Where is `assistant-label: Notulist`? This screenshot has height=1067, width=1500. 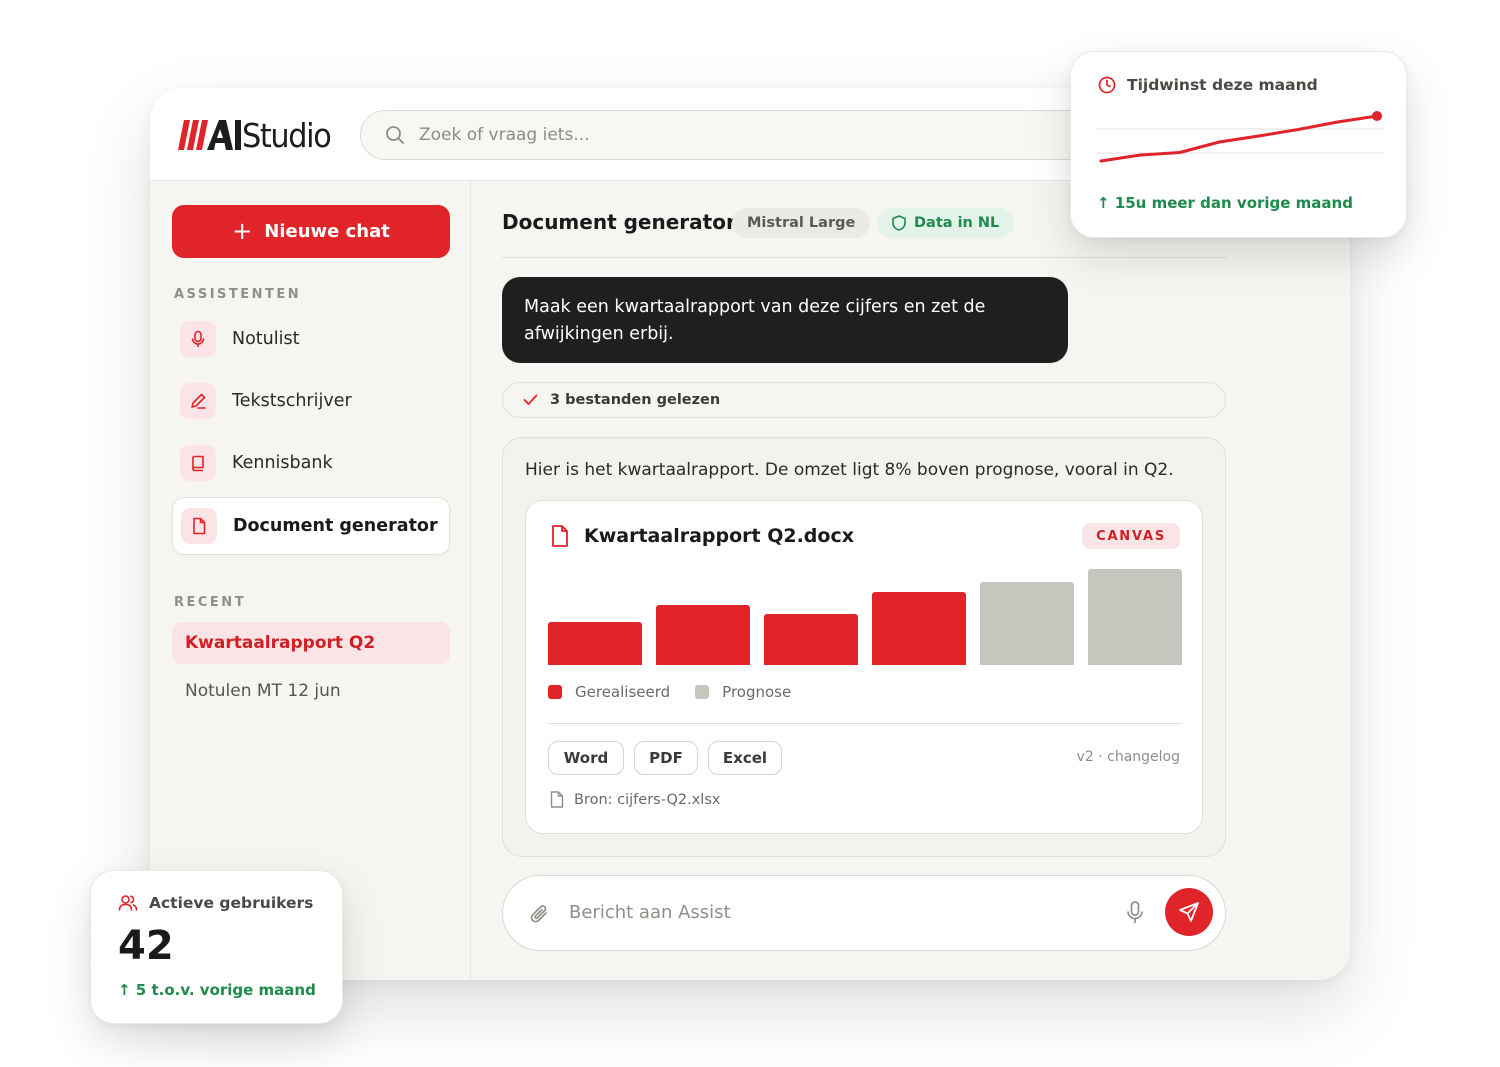 assistant-label: Notulist is located at coordinates (266, 339).